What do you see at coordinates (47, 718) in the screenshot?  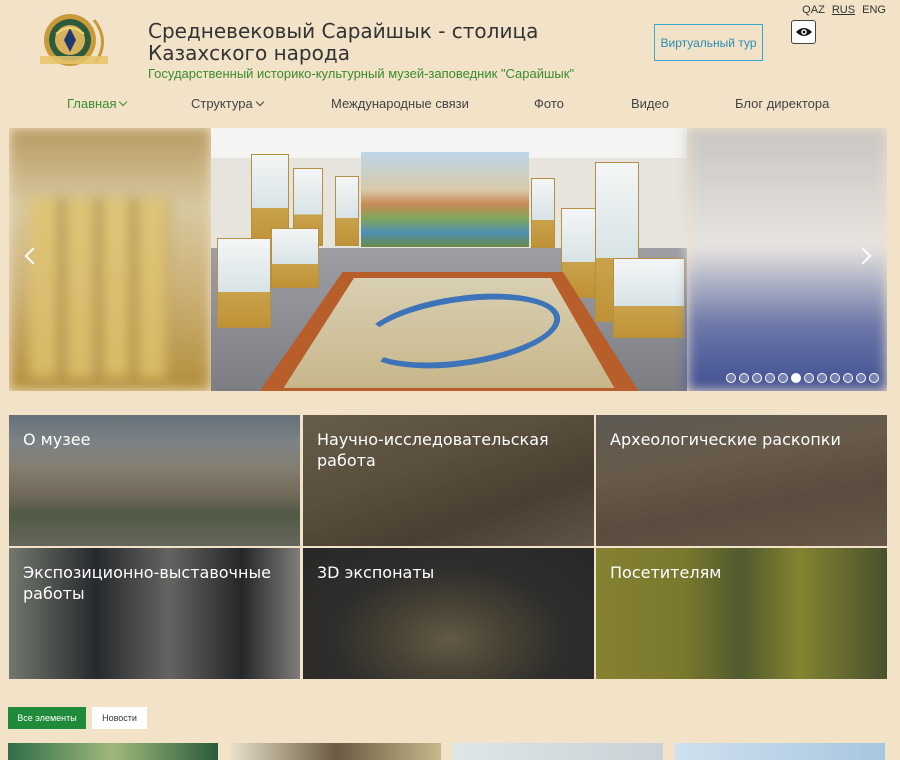 I see `filter-all-button: Все элементы` at bounding box center [47, 718].